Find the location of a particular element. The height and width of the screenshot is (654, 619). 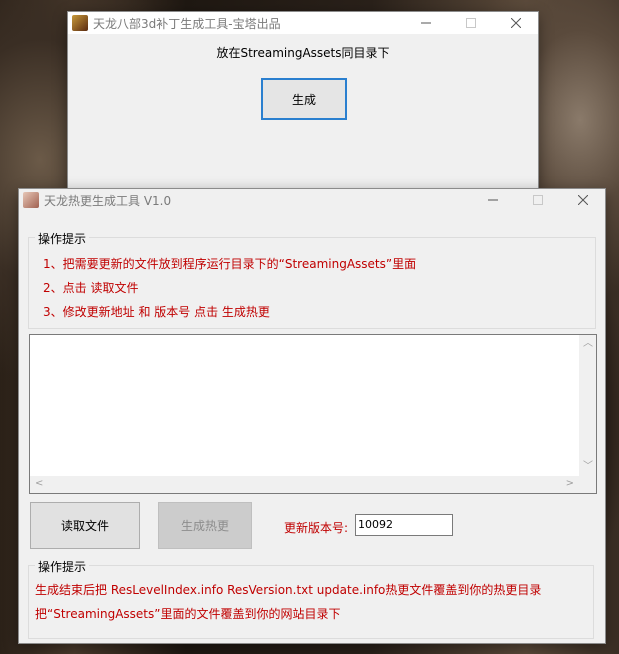

read-files-button: 读取文件 is located at coordinates (85, 525).